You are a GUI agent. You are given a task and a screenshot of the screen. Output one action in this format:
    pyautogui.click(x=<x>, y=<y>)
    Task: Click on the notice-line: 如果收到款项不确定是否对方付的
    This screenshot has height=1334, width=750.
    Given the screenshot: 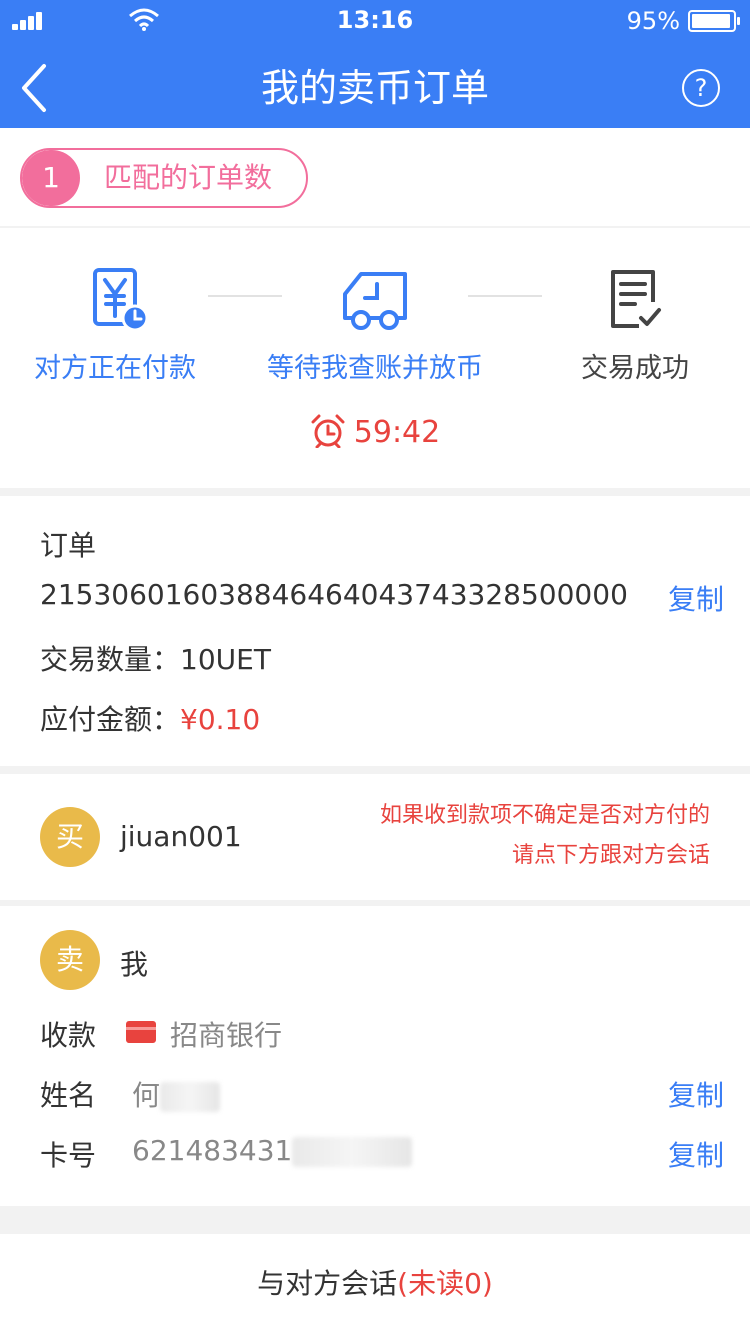 What is the action you would take?
    pyautogui.click(x=544, y=815)
    